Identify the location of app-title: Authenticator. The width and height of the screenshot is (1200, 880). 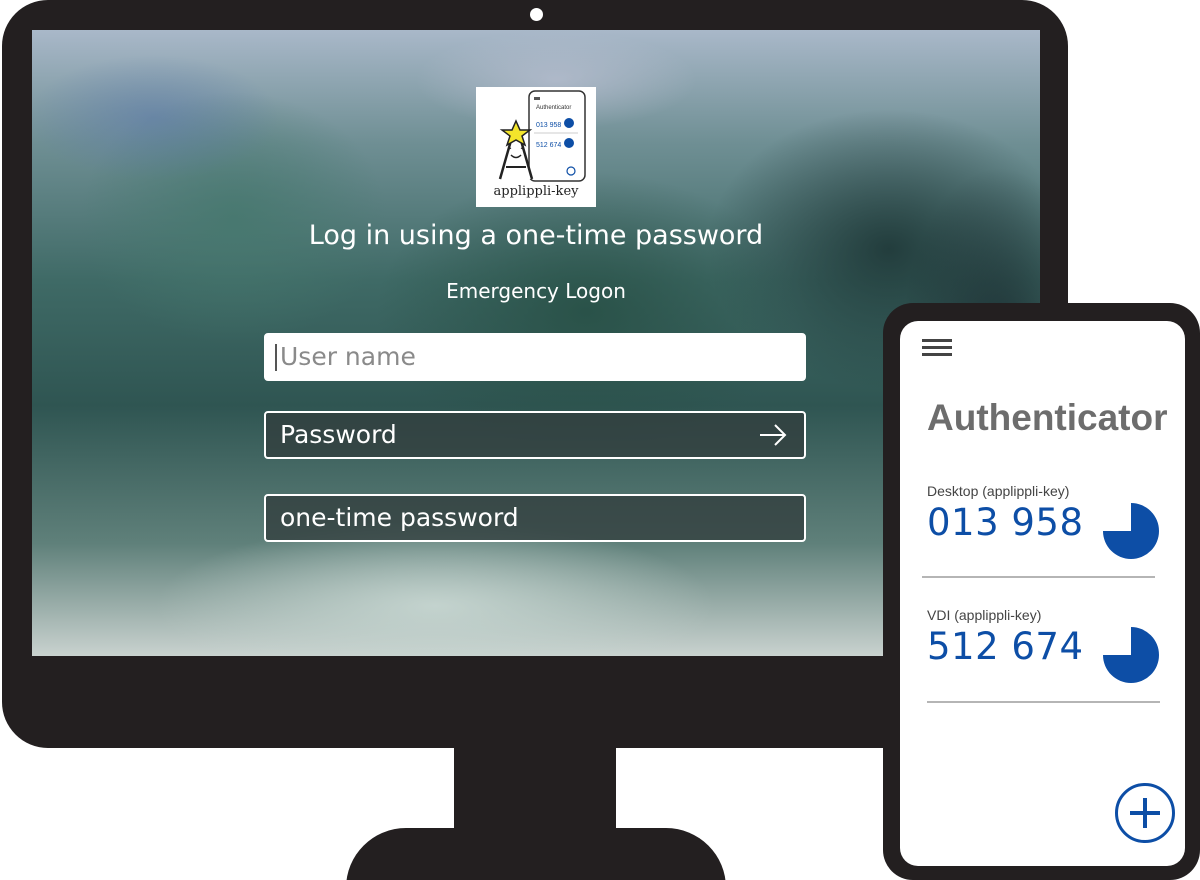
(1047, 417).